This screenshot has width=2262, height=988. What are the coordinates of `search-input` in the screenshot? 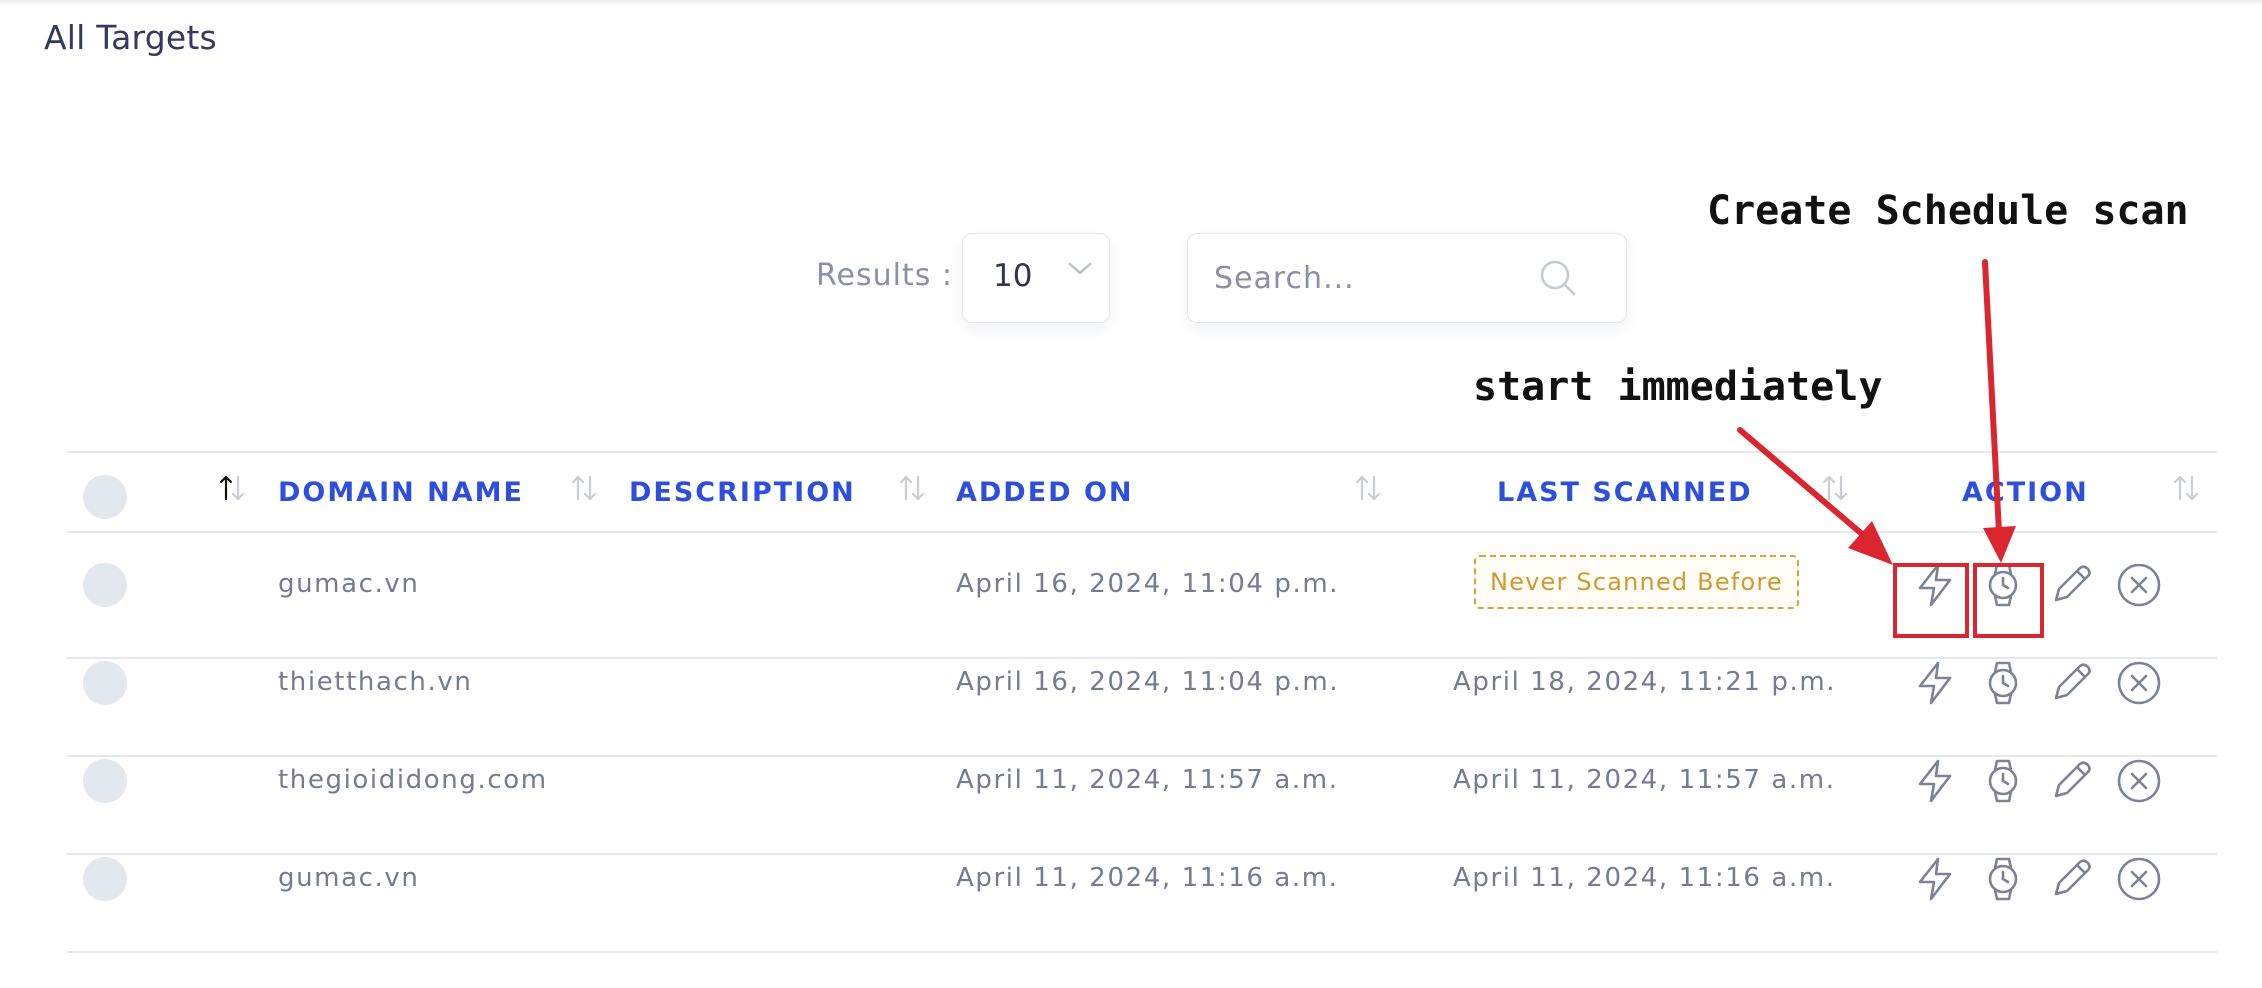 It's located at (1369, 278).